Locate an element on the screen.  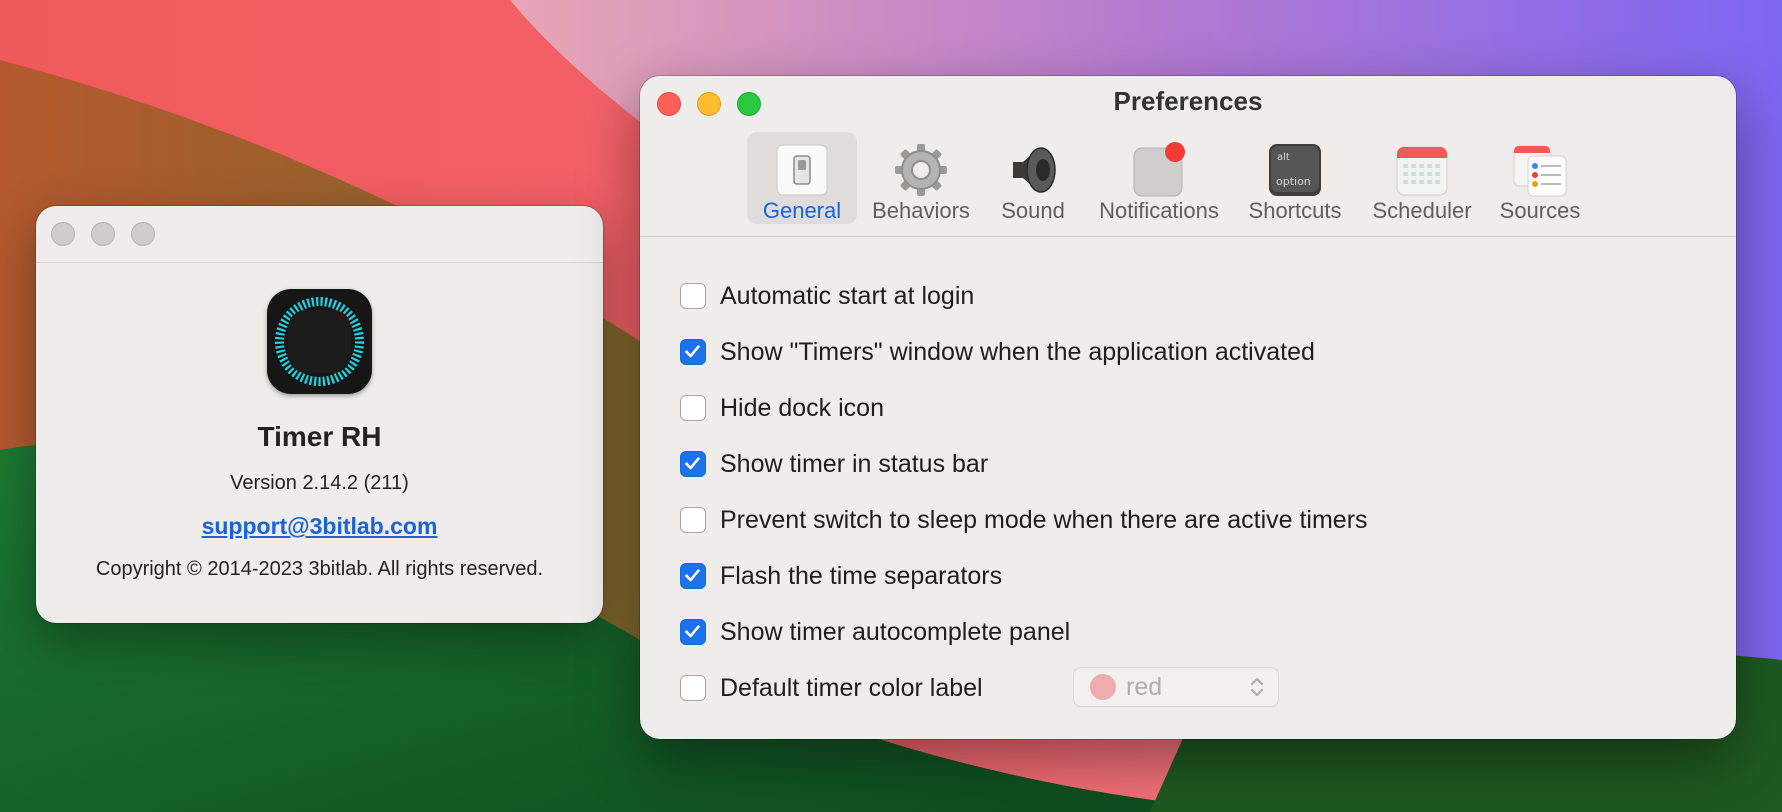
tab-shortcuts-label: Shortcuts is located at coordinates (1295, 210).